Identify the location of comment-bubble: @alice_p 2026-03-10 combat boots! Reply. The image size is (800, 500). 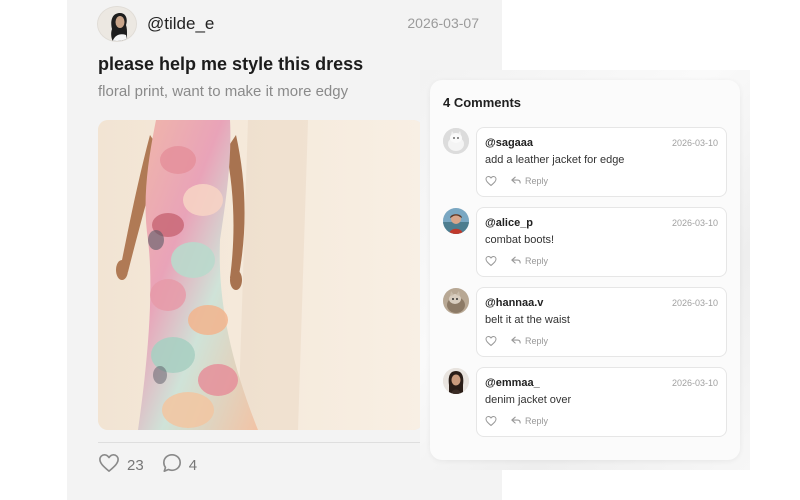
(601, 242).